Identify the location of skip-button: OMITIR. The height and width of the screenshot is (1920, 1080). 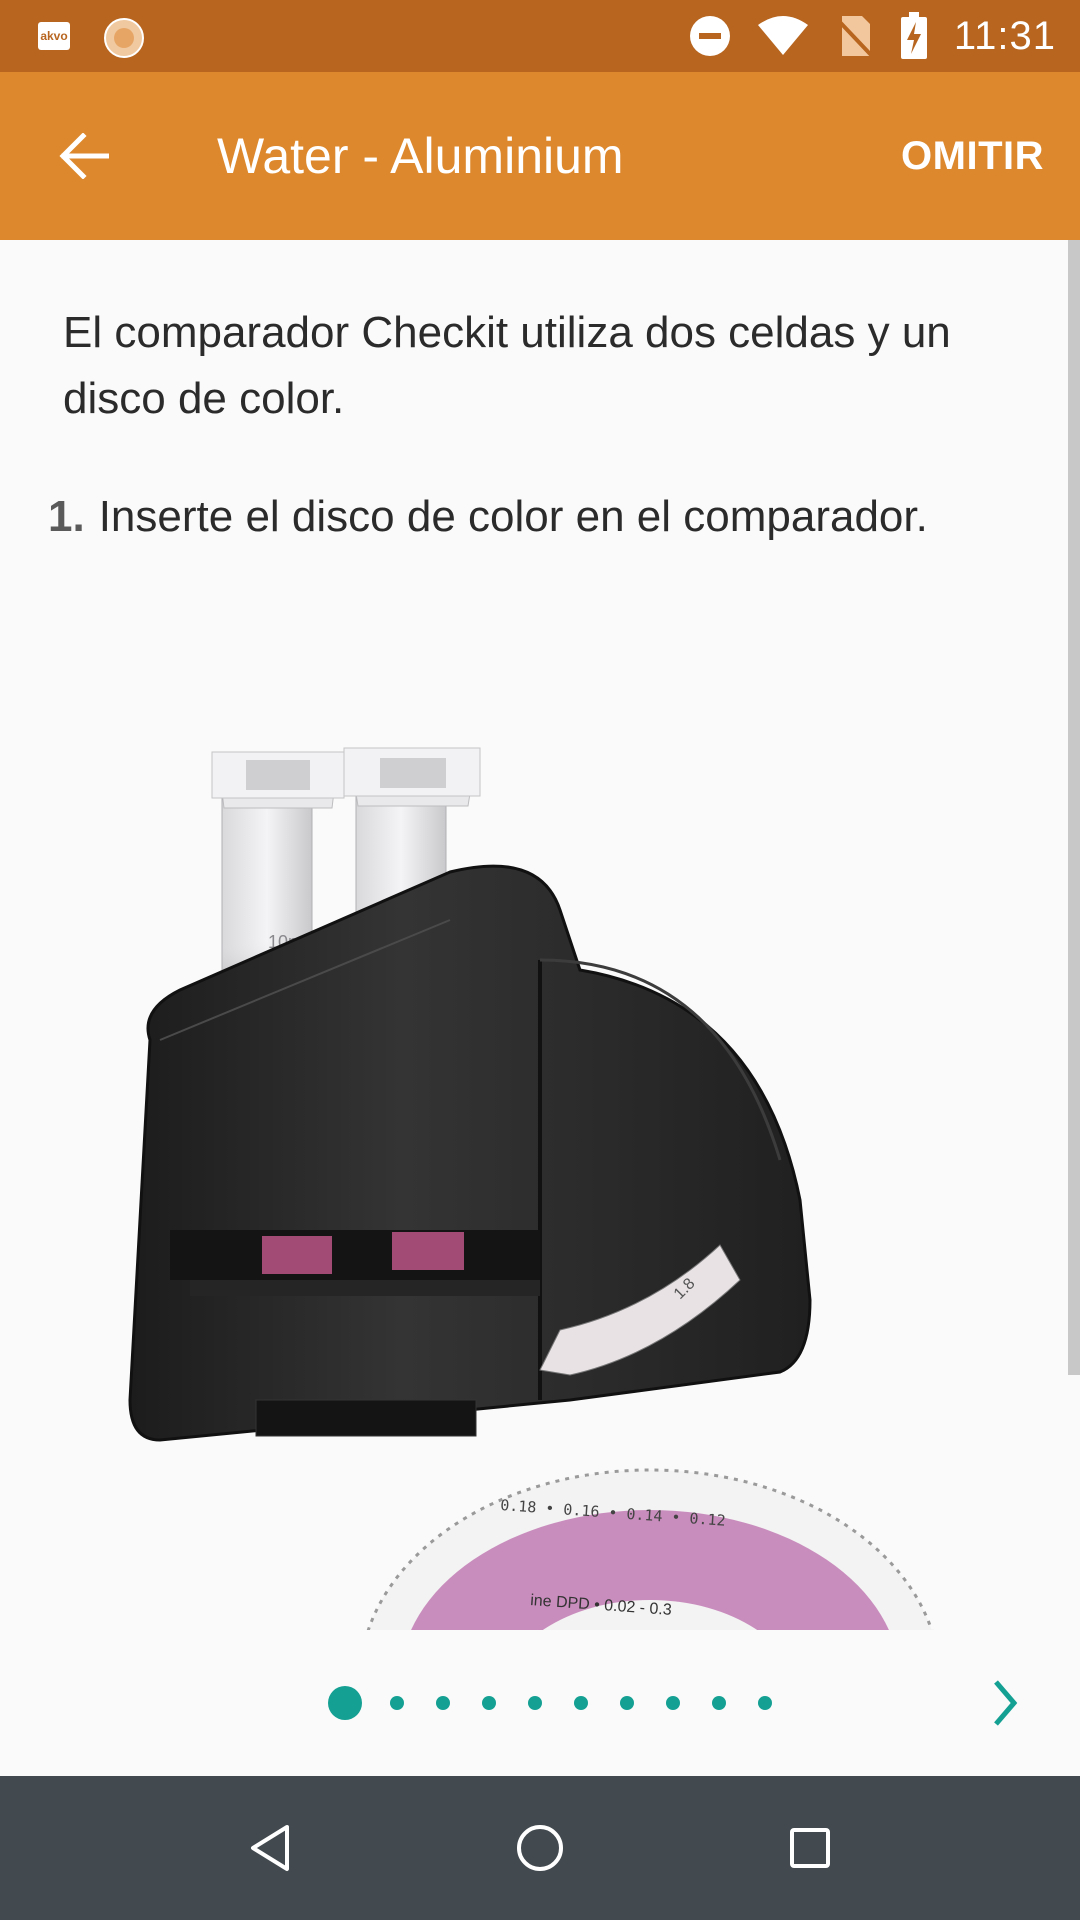
(972, 156).